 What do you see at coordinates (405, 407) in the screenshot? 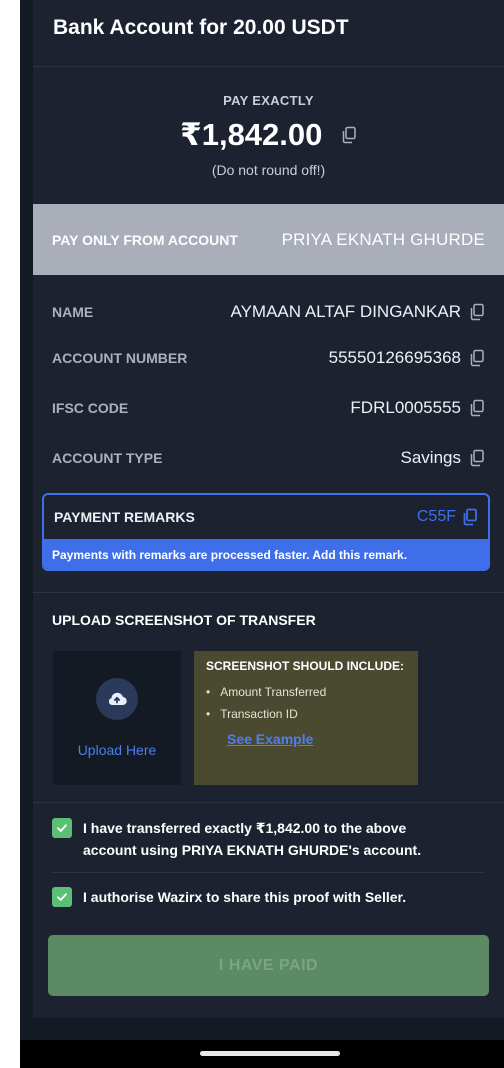
I see `detail-value: FDRL0005555` at bounding box center [405, 407].